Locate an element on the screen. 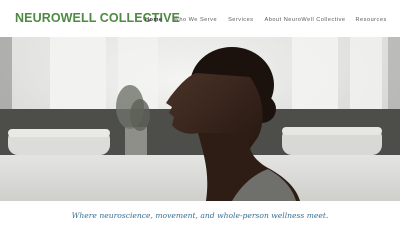  nav-home: Home is located at coordinates (154, 20).